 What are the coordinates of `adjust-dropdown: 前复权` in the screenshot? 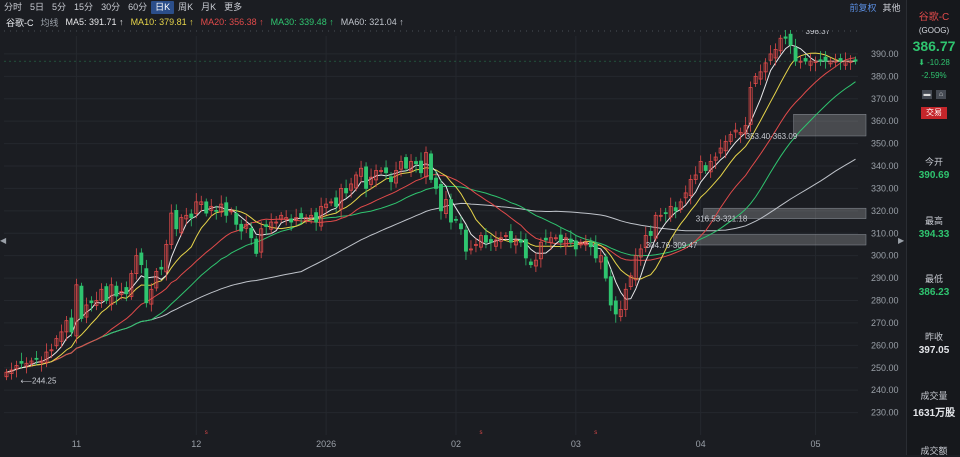 It's located at (862, 7).